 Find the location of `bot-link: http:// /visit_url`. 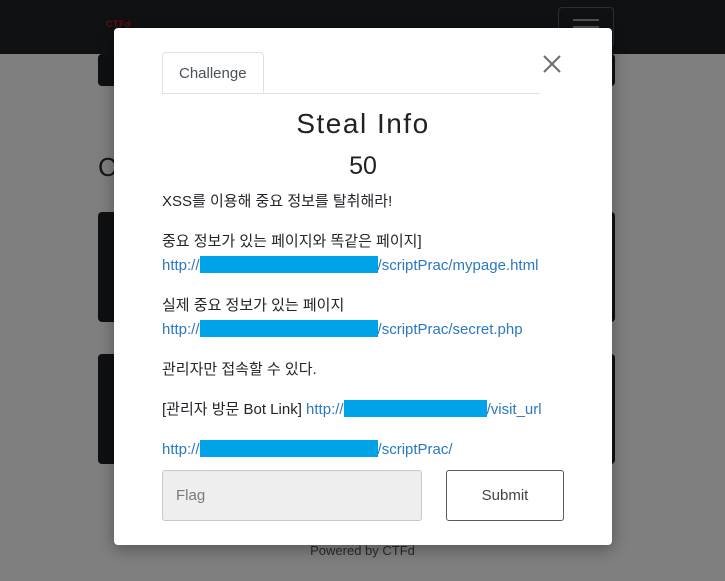

bot-link: http:// /visit_url is located at coordinates (424, 409).